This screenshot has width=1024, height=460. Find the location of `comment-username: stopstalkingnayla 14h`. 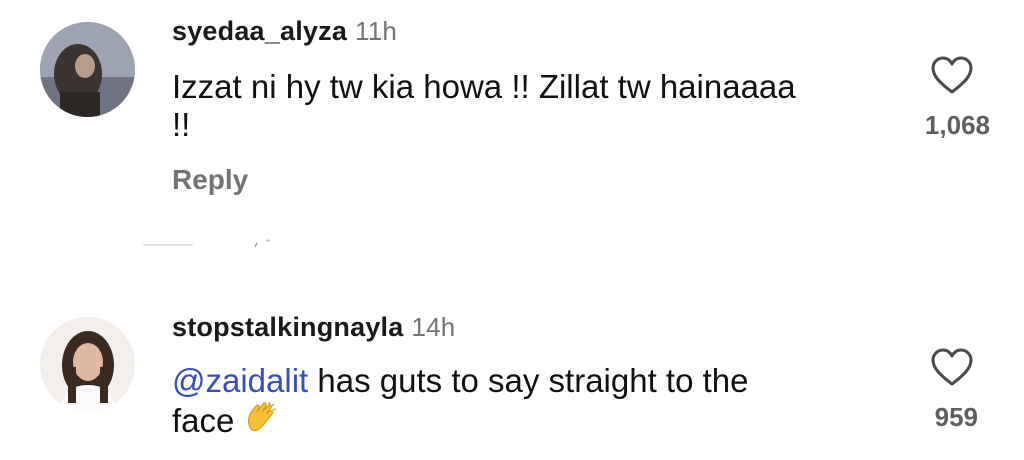

comment-username: stopstalkingnayla 14h is located at coordinates (313, 327).